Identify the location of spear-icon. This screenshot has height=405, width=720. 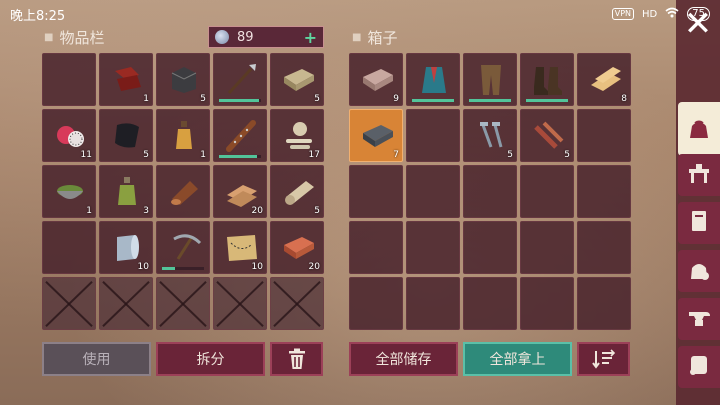
(241, 79).